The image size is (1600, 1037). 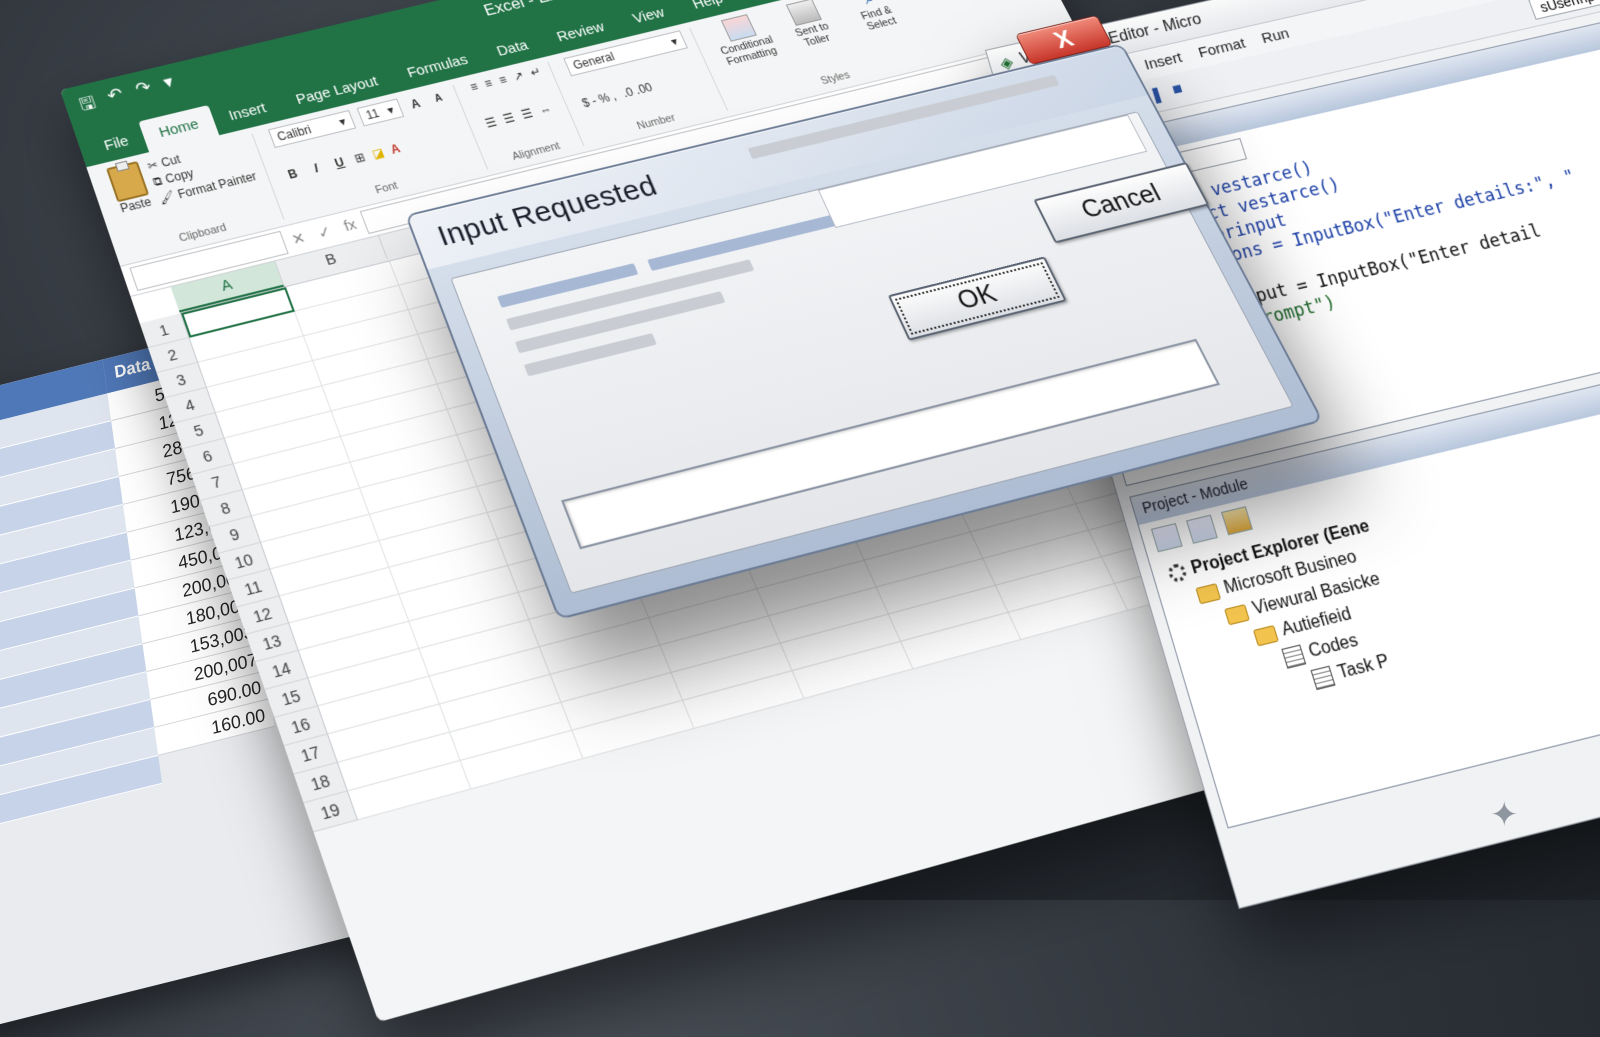 I want to click on align-left-icon: ☰, so click(x=491, y=122).